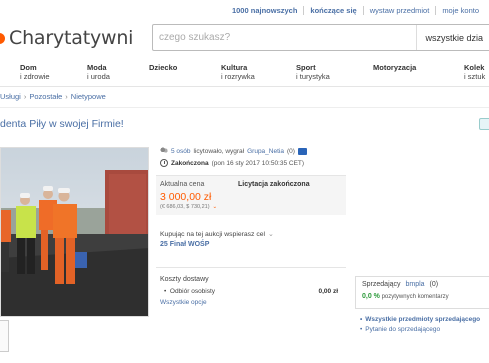  Describe the element at coordinates (399, 10) in the screenshot. I see `link-list-item: wystaw przedmiot` at that location.